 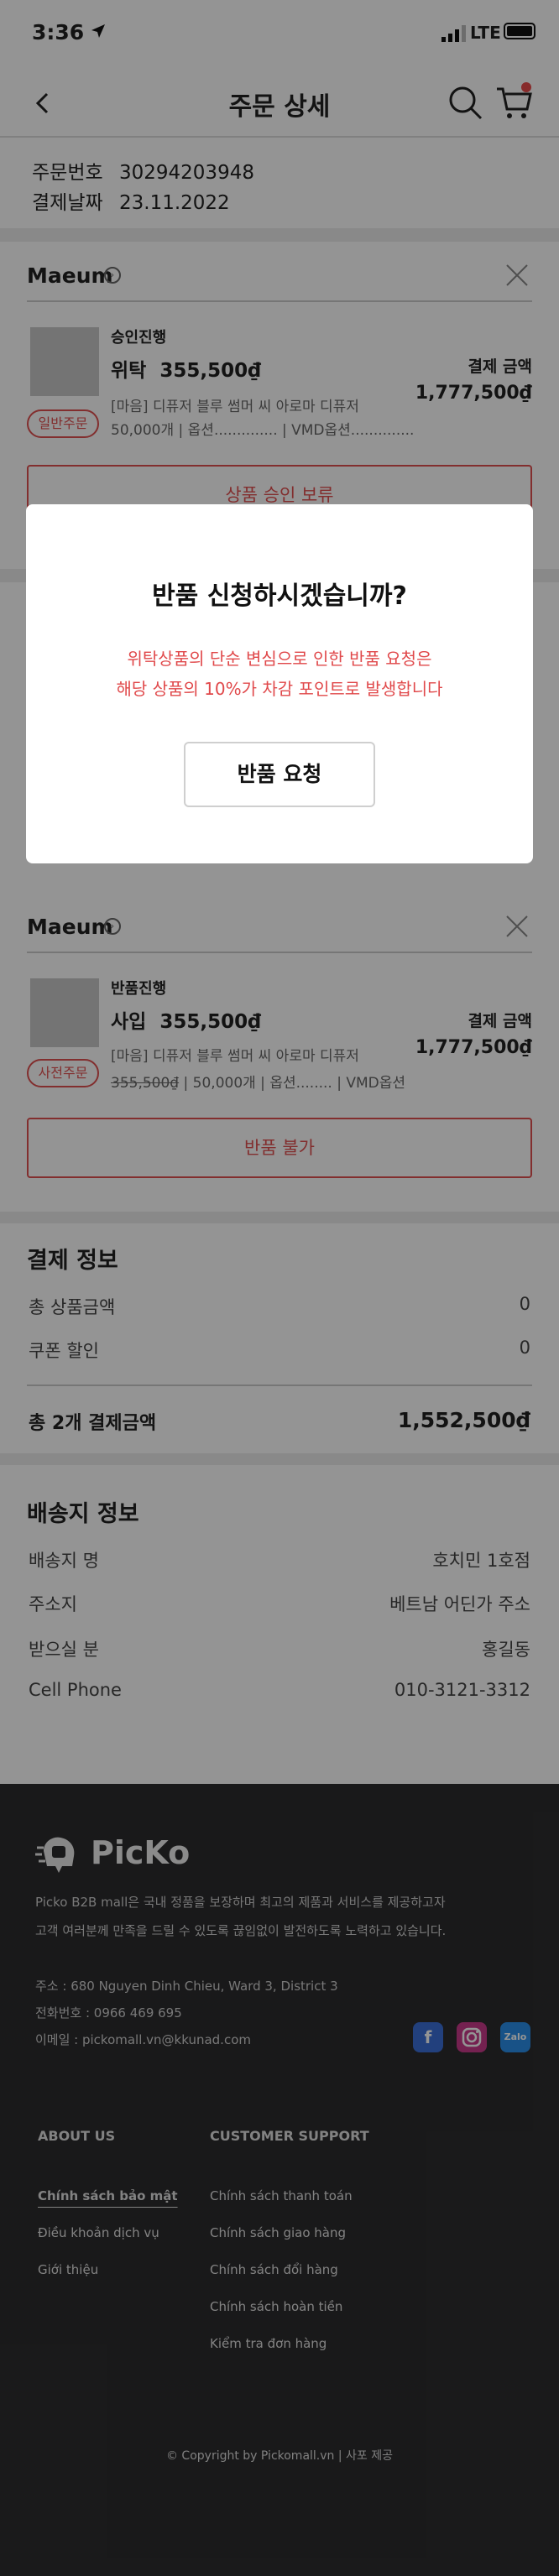 What do you see at coordinates (279, 596) in the screenshot?
I see `dialog-title: 반품 신청하시겠습니까?` at bounding box center [279, 596].